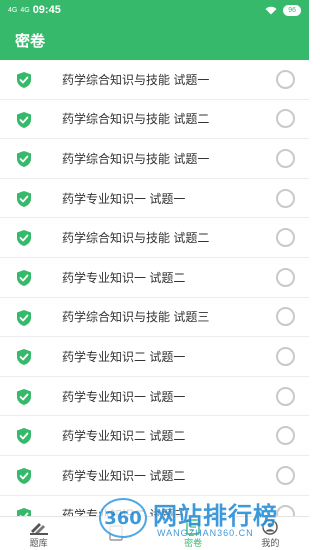 The height and width of the screenshot is (550, 320). Describe the element at coordinates (270, 542) in the screenshot. I see `nav-label-mine: 我的` at that location.